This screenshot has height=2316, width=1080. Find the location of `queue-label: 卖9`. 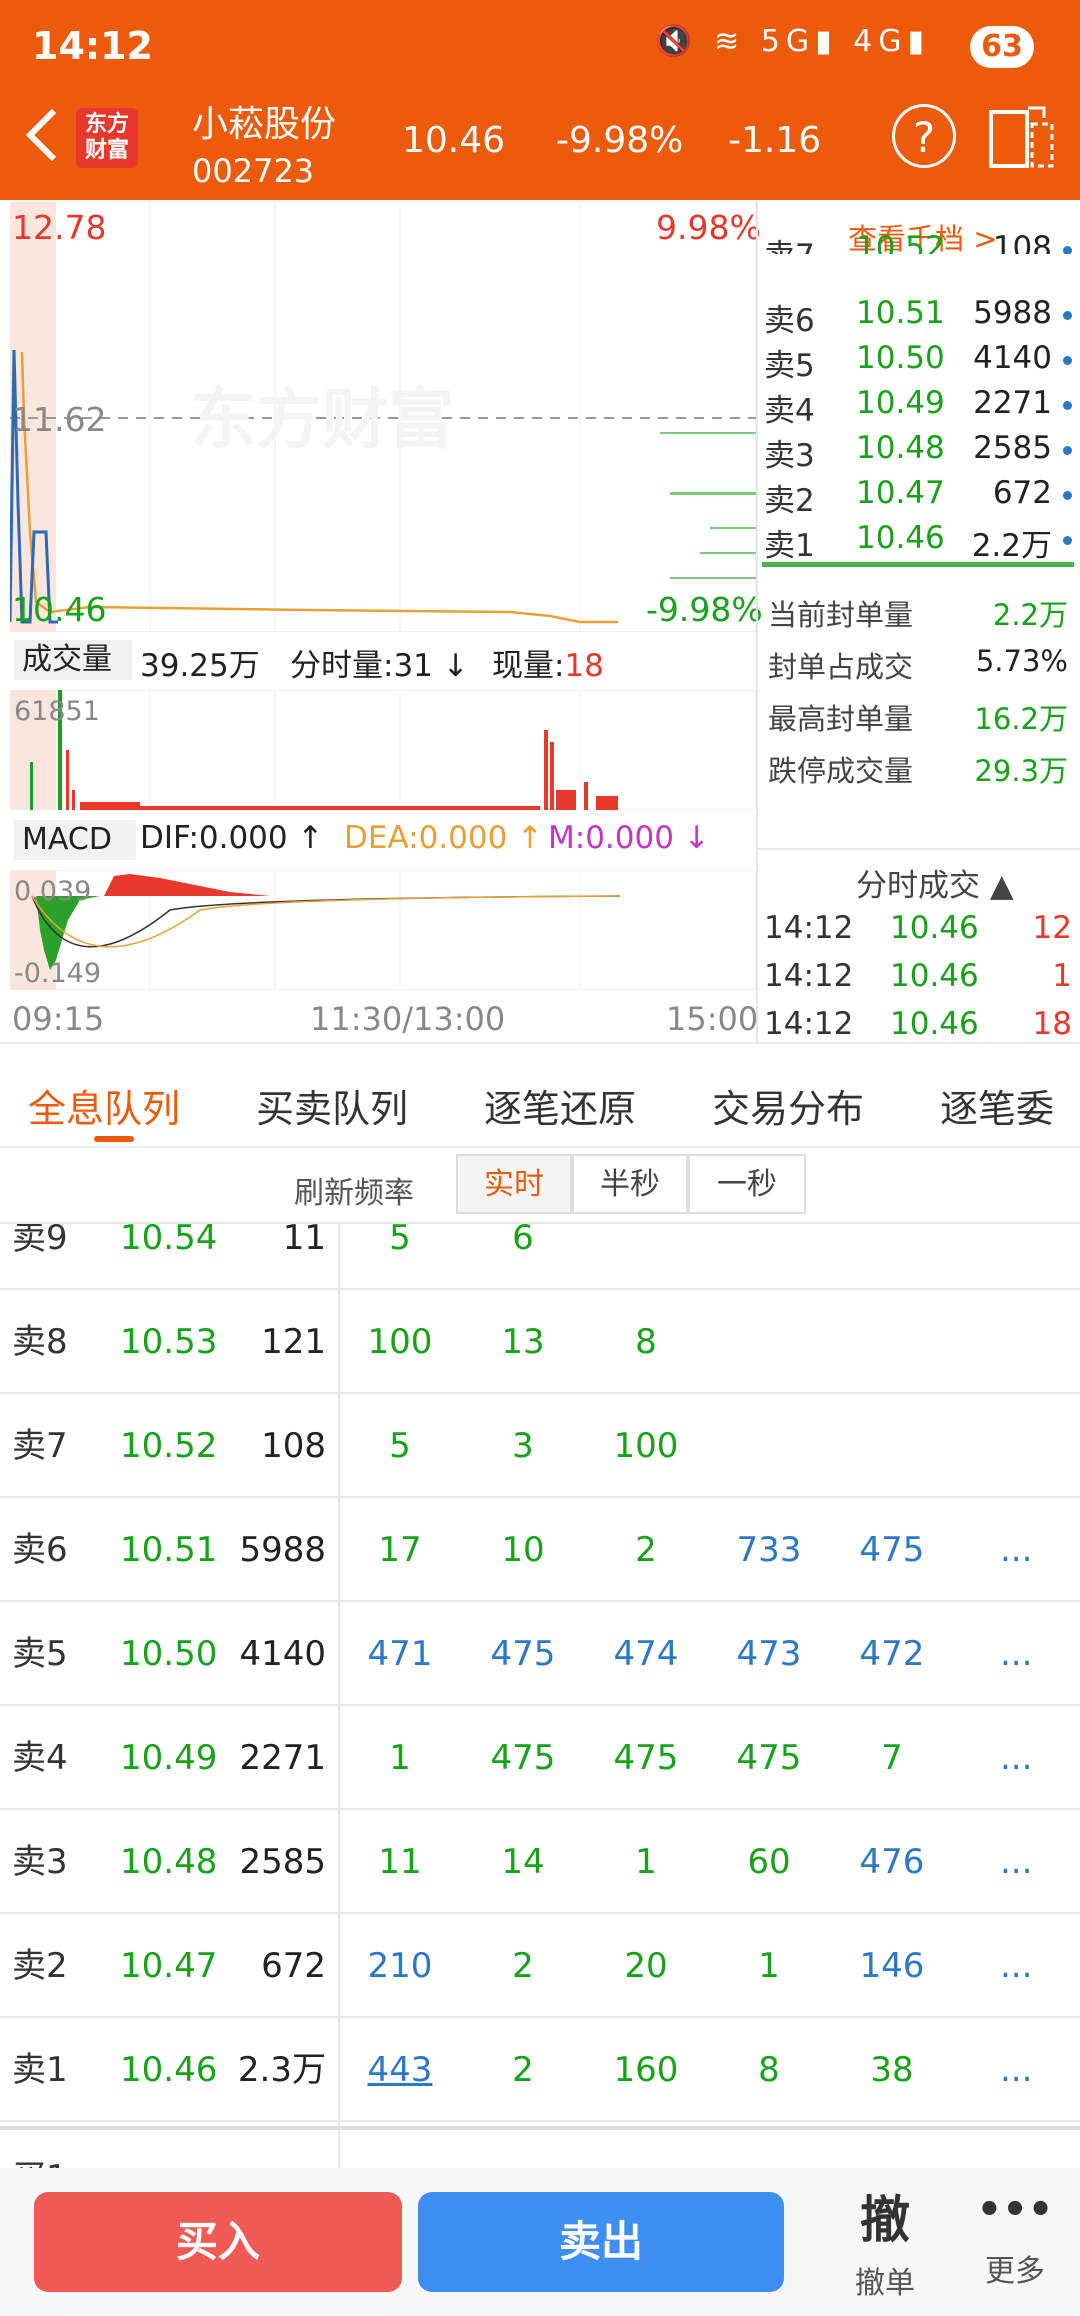

queue-label: 卖9 is located at coordinates (40, 1238).